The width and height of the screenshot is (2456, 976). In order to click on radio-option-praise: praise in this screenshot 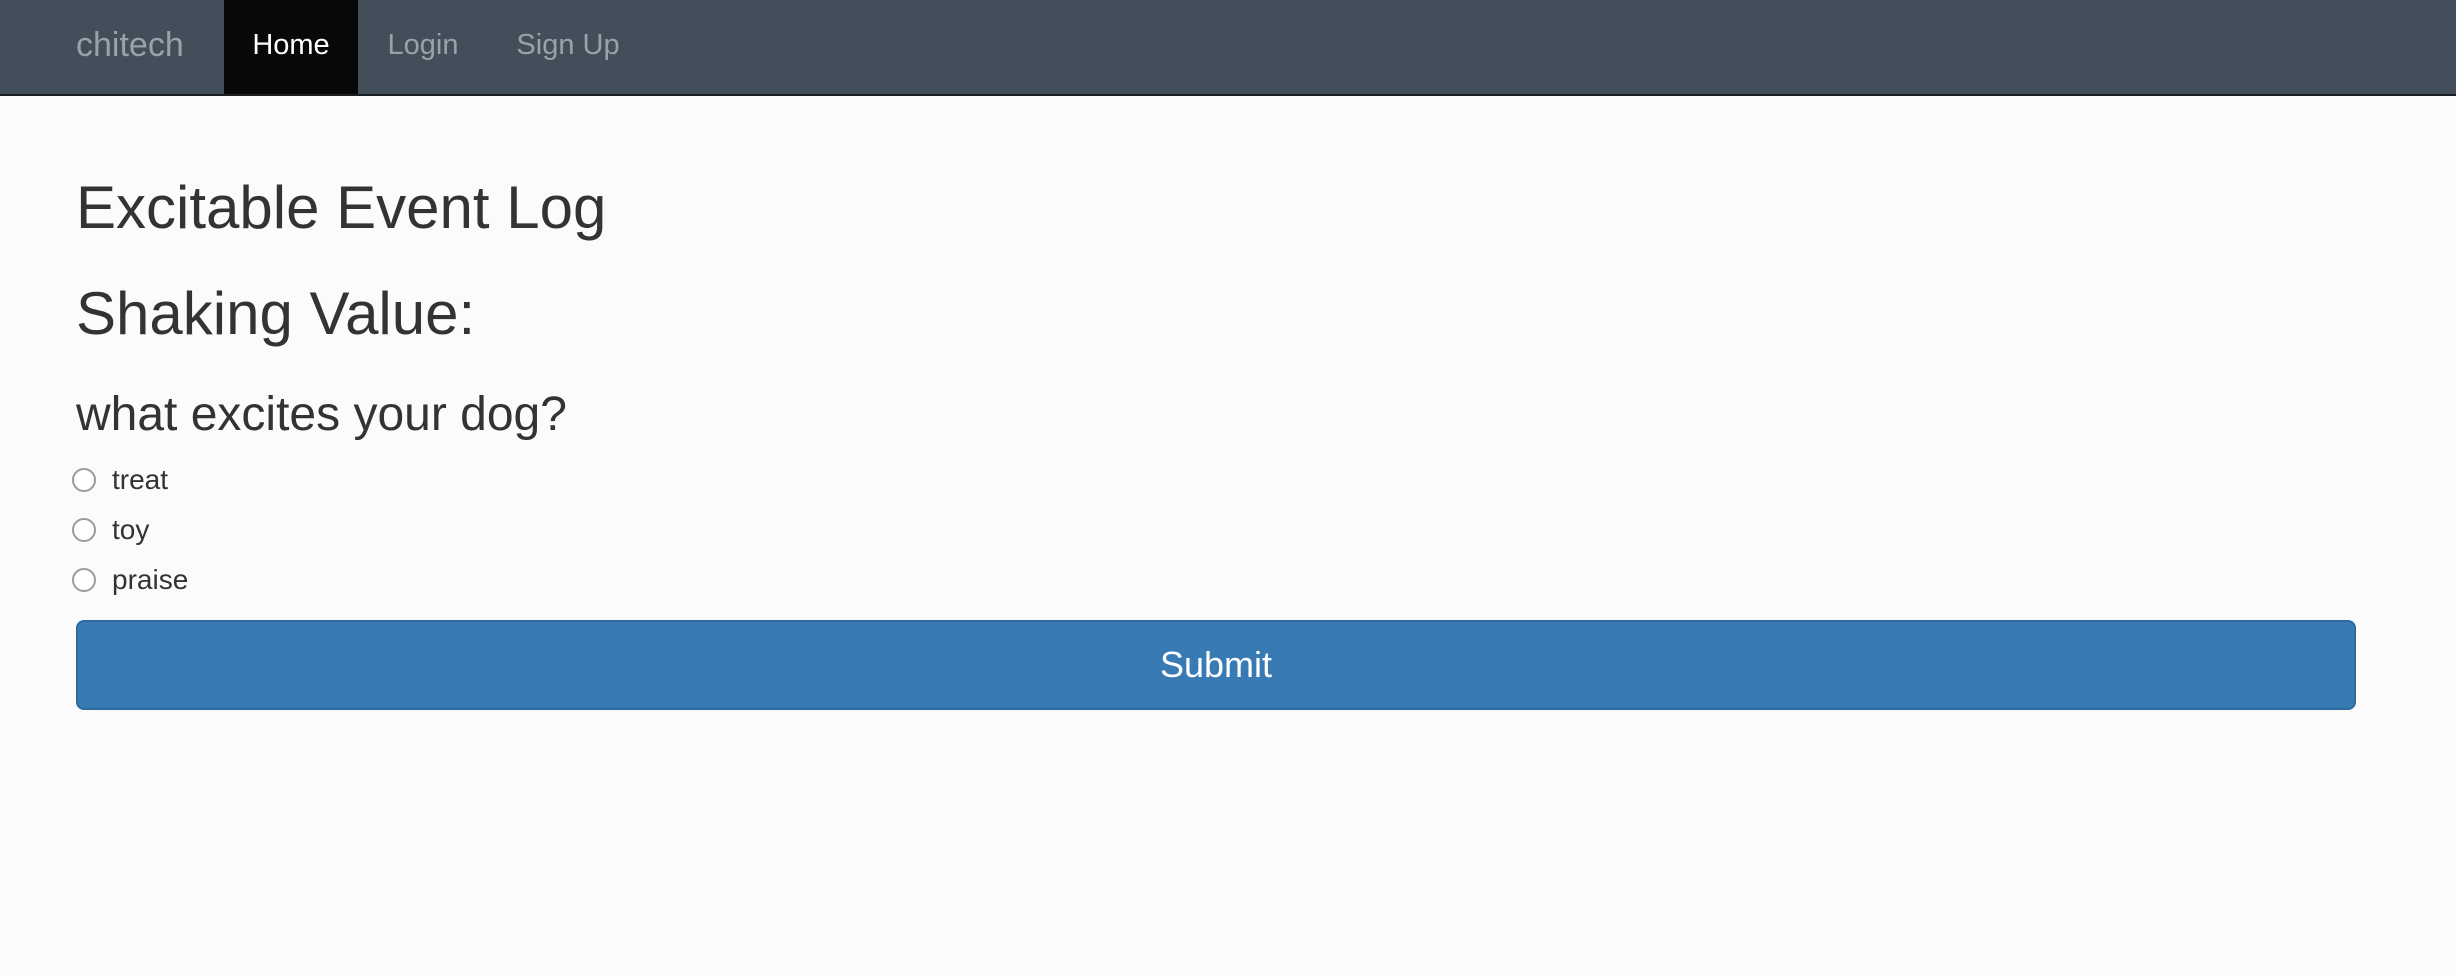, I will do `click(130, 580)`.